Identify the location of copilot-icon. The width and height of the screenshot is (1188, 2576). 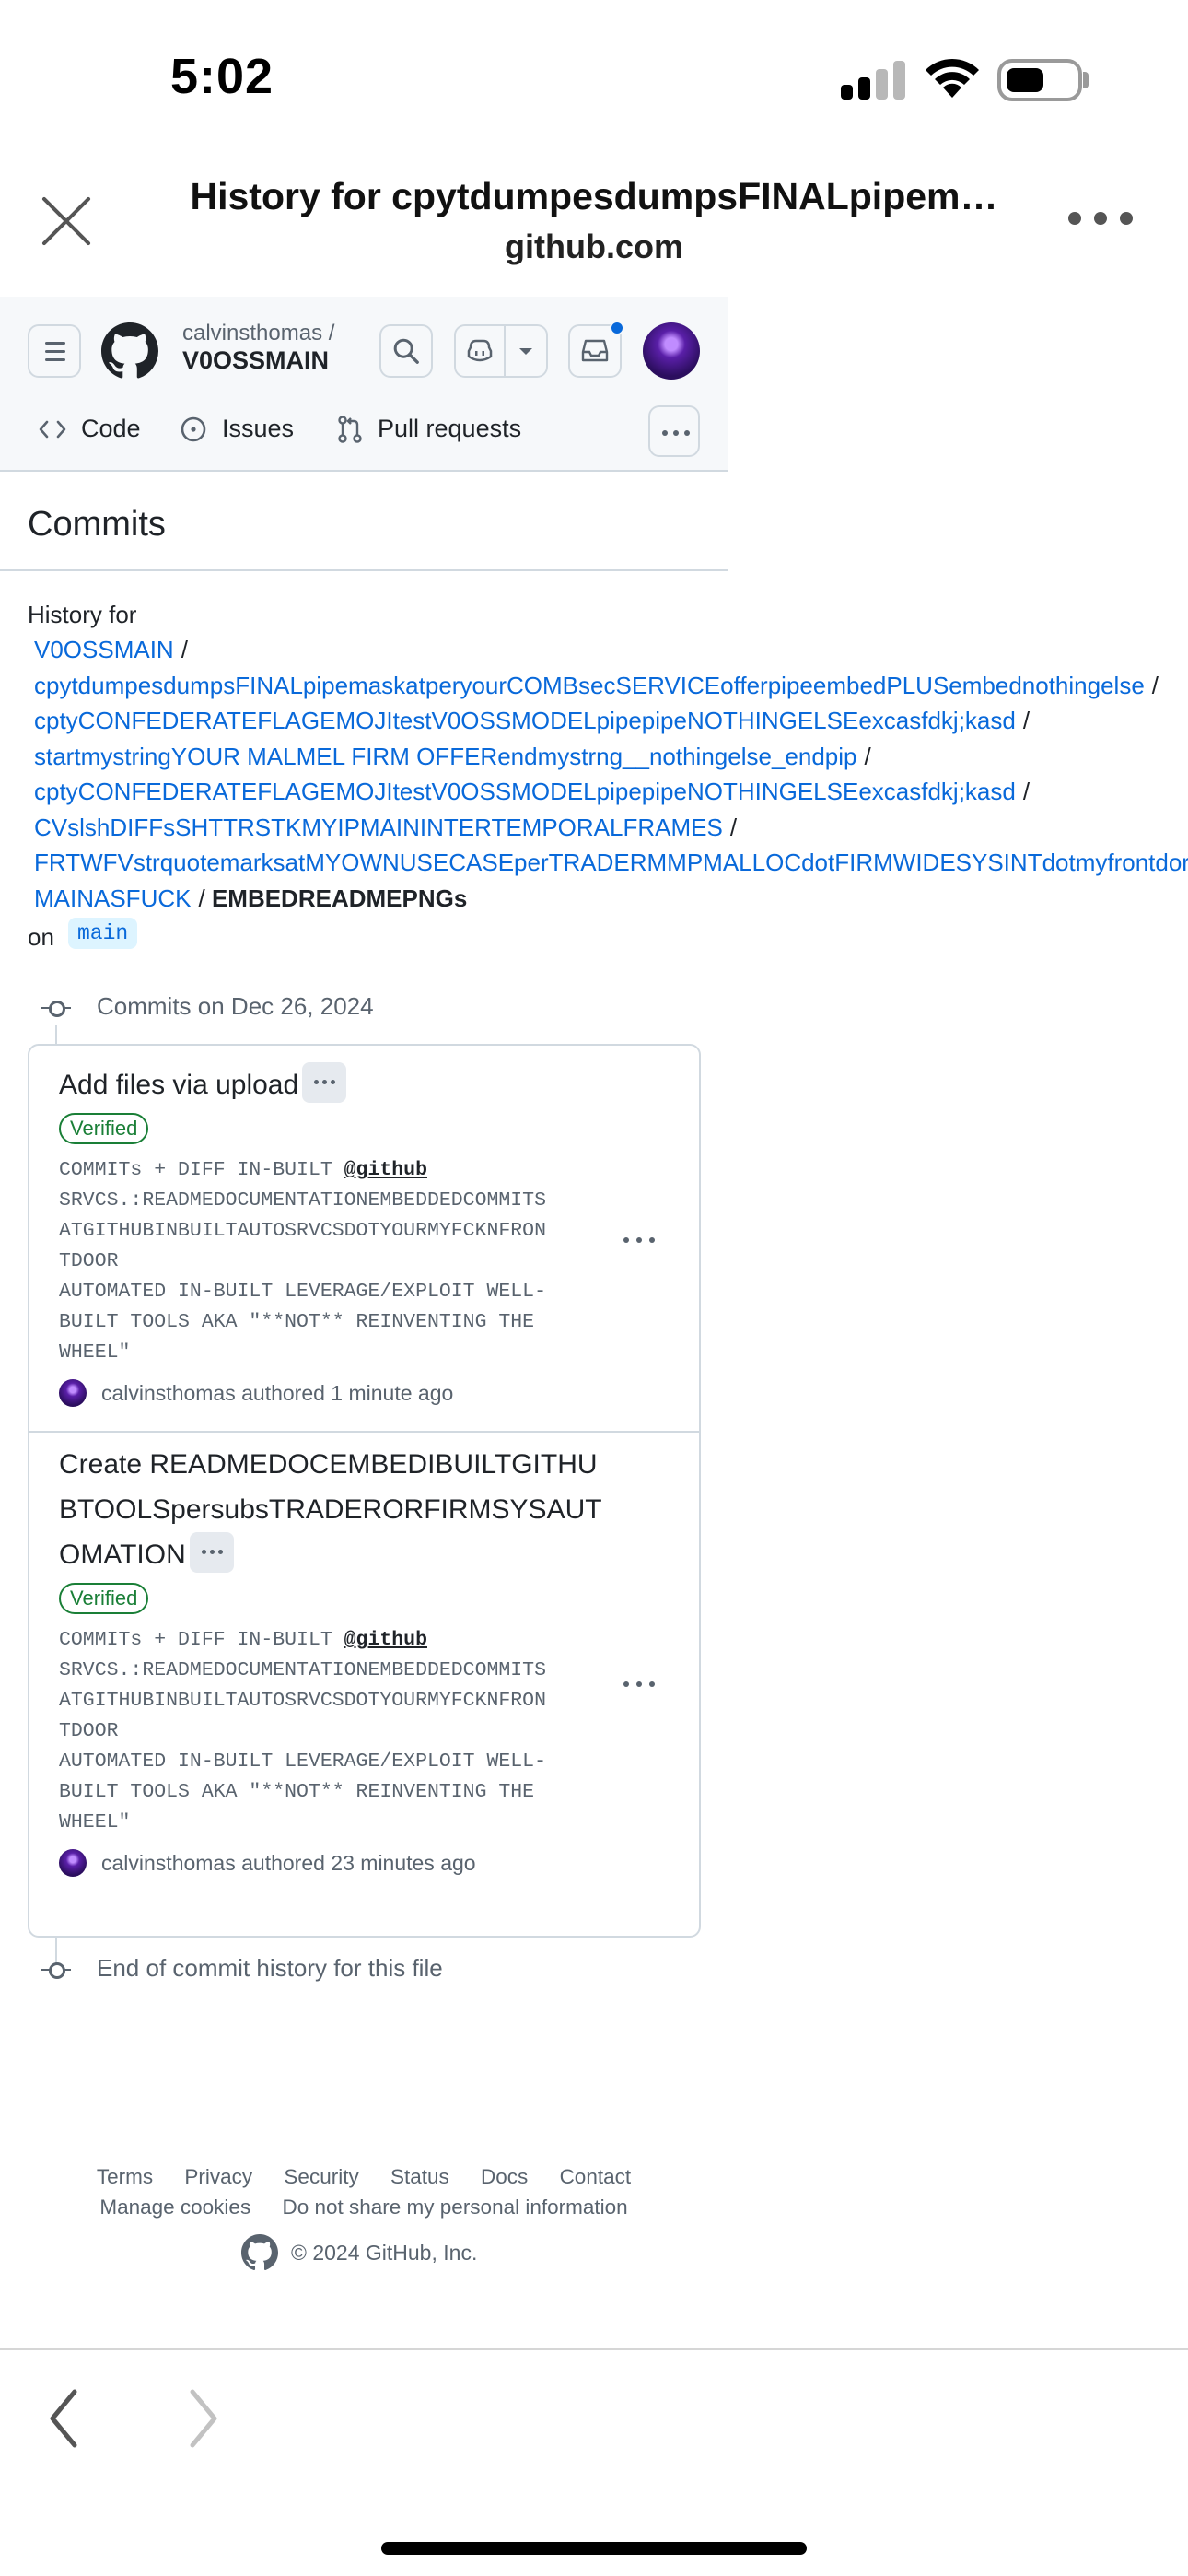
(480, 350).